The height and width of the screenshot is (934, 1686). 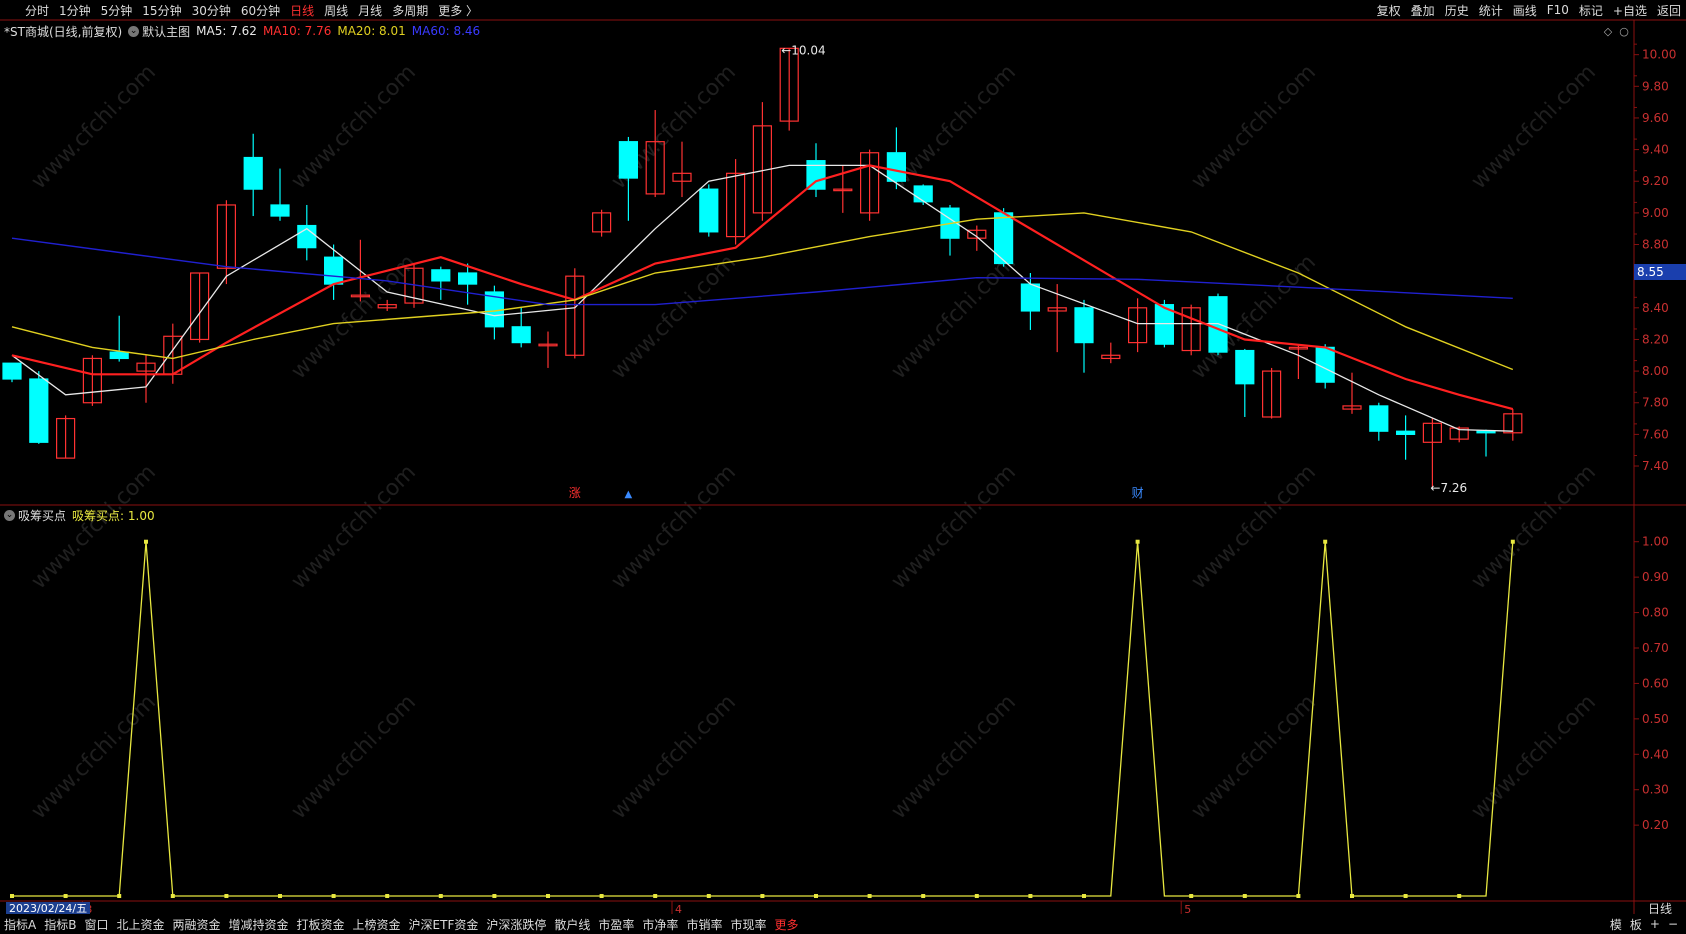 I want to click on y-axis-tick-label: 9.40, so click(x=1655, y=150).